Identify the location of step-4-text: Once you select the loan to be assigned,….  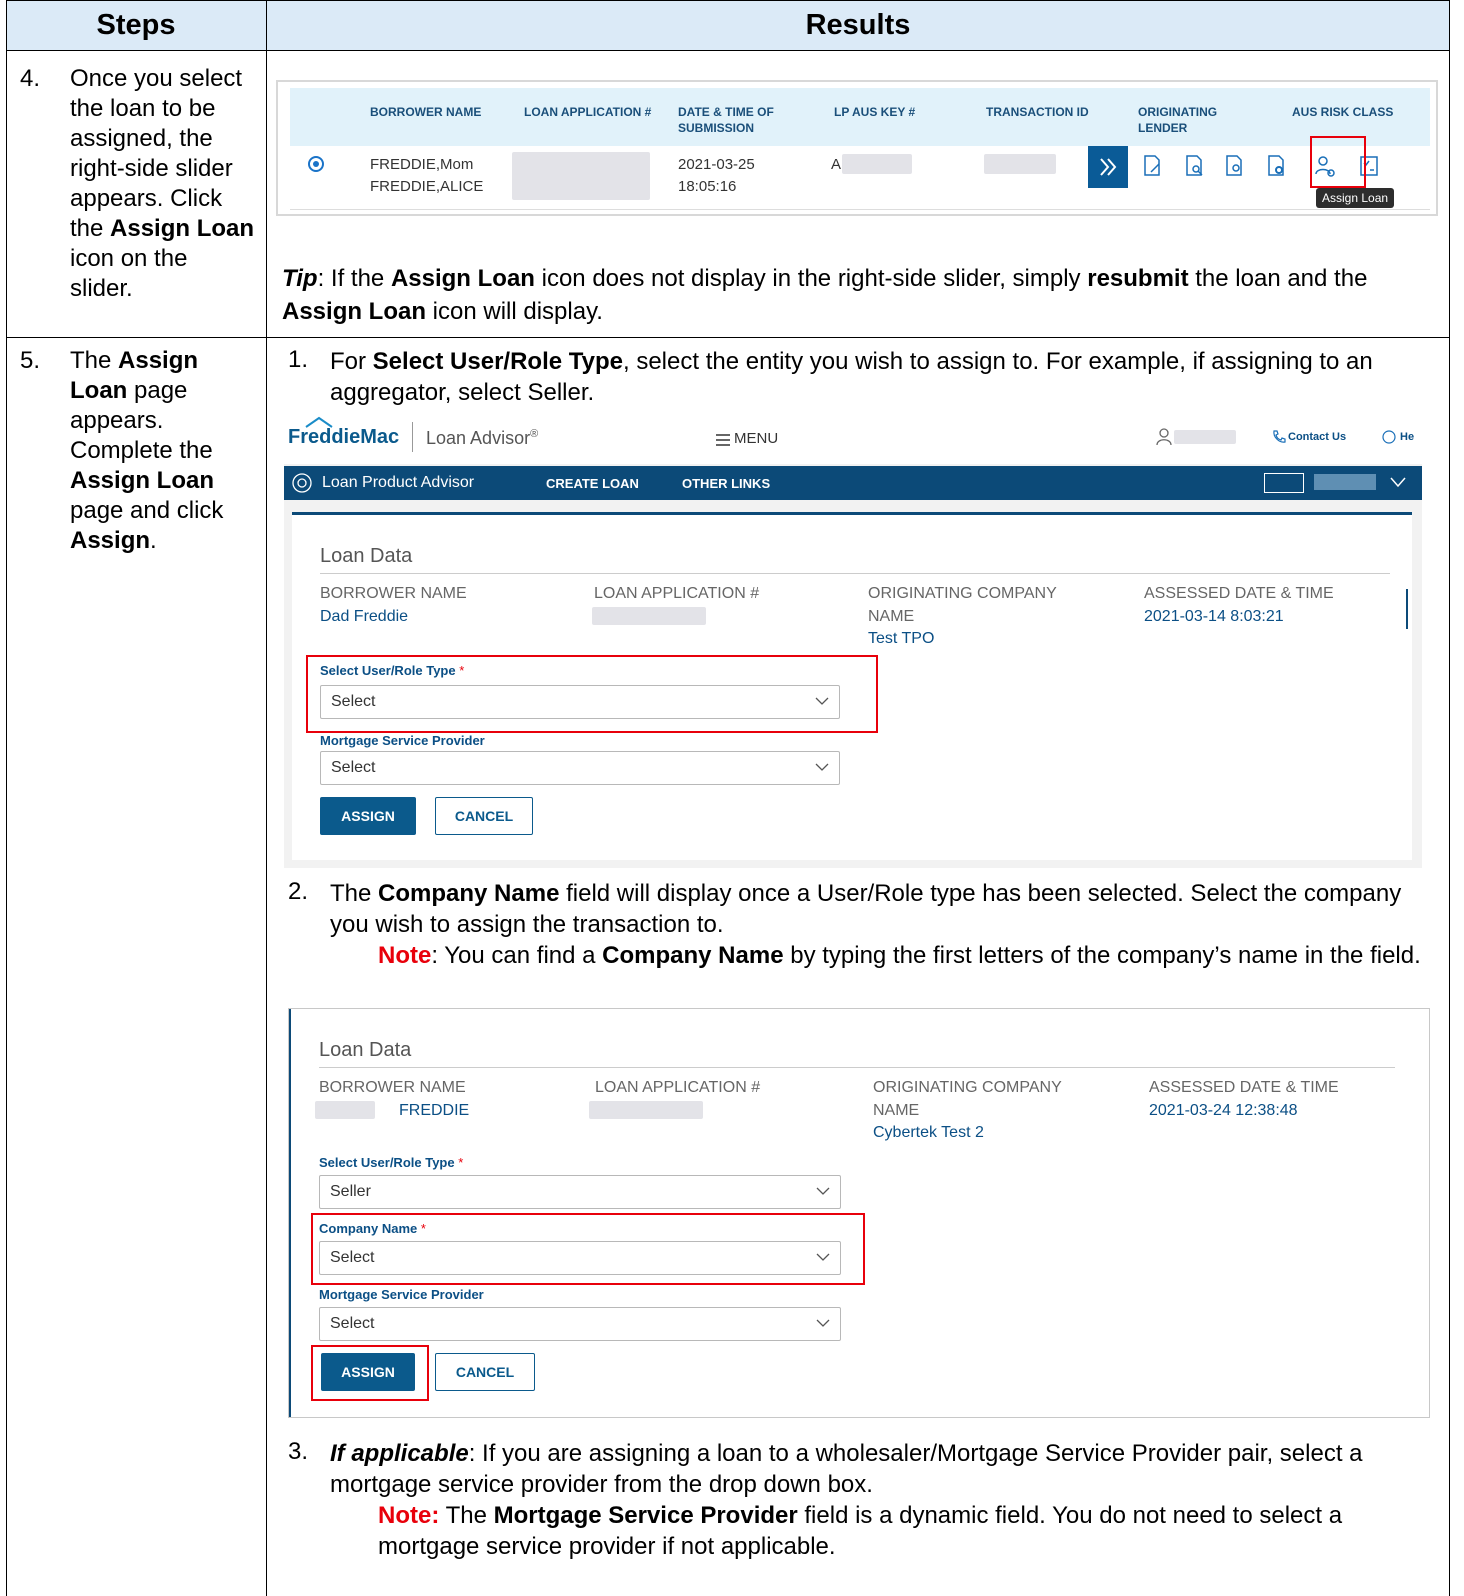
(162, 184).